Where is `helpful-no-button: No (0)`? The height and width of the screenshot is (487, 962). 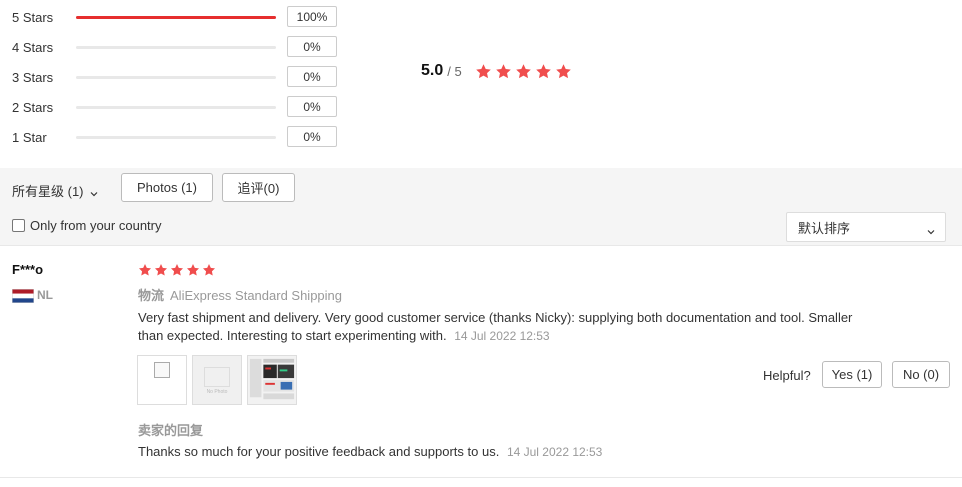
helpful-no-button: No (0) is located at coordinates (921, 374).